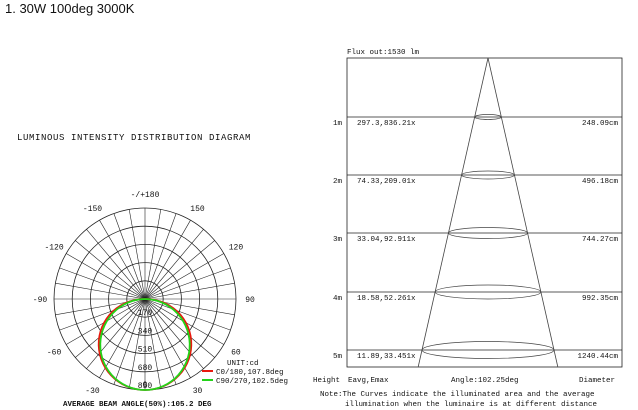 The height and width of the screenshot is (410, 638). Describe the element at coordinates (250, 300) in the screenshot. I see `angle-label: 90` at that location.